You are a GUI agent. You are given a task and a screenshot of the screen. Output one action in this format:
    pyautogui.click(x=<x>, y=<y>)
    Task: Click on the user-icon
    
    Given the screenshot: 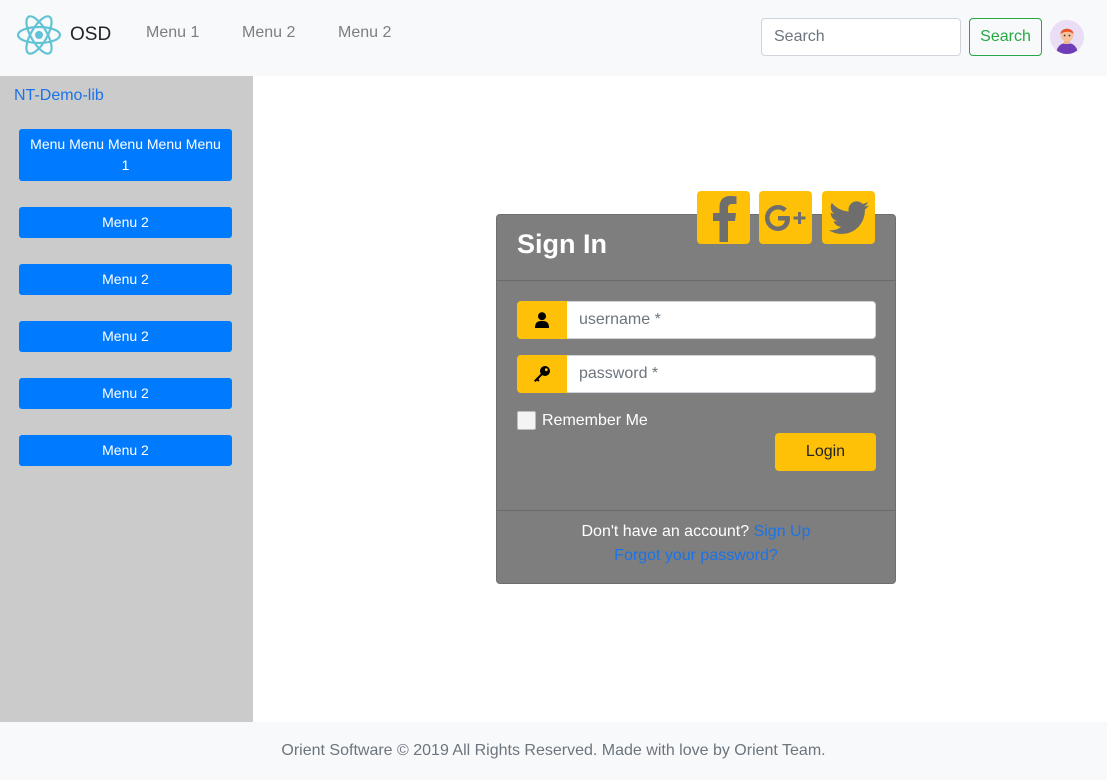 What is the action you would take?
    pyautogui.click(x=542, y=320)
    